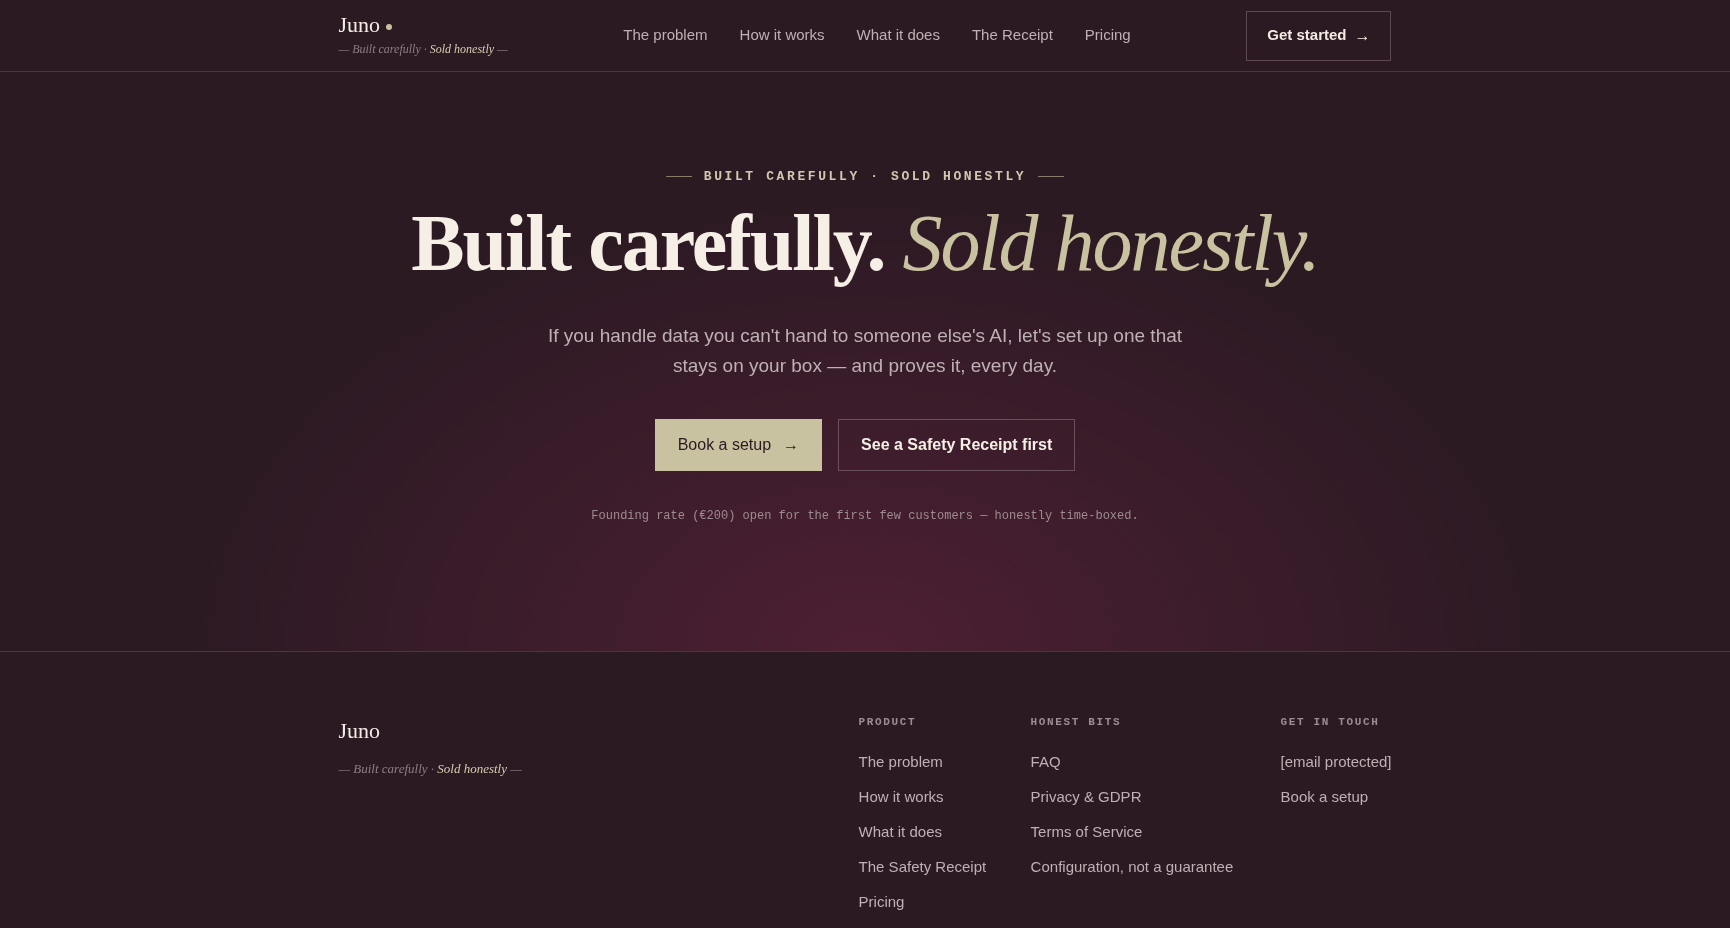 The width and height of the screenshot is (1730, 928). I want to click on tagline: — Built carefully · Sold honestly —, so click(423, 49).